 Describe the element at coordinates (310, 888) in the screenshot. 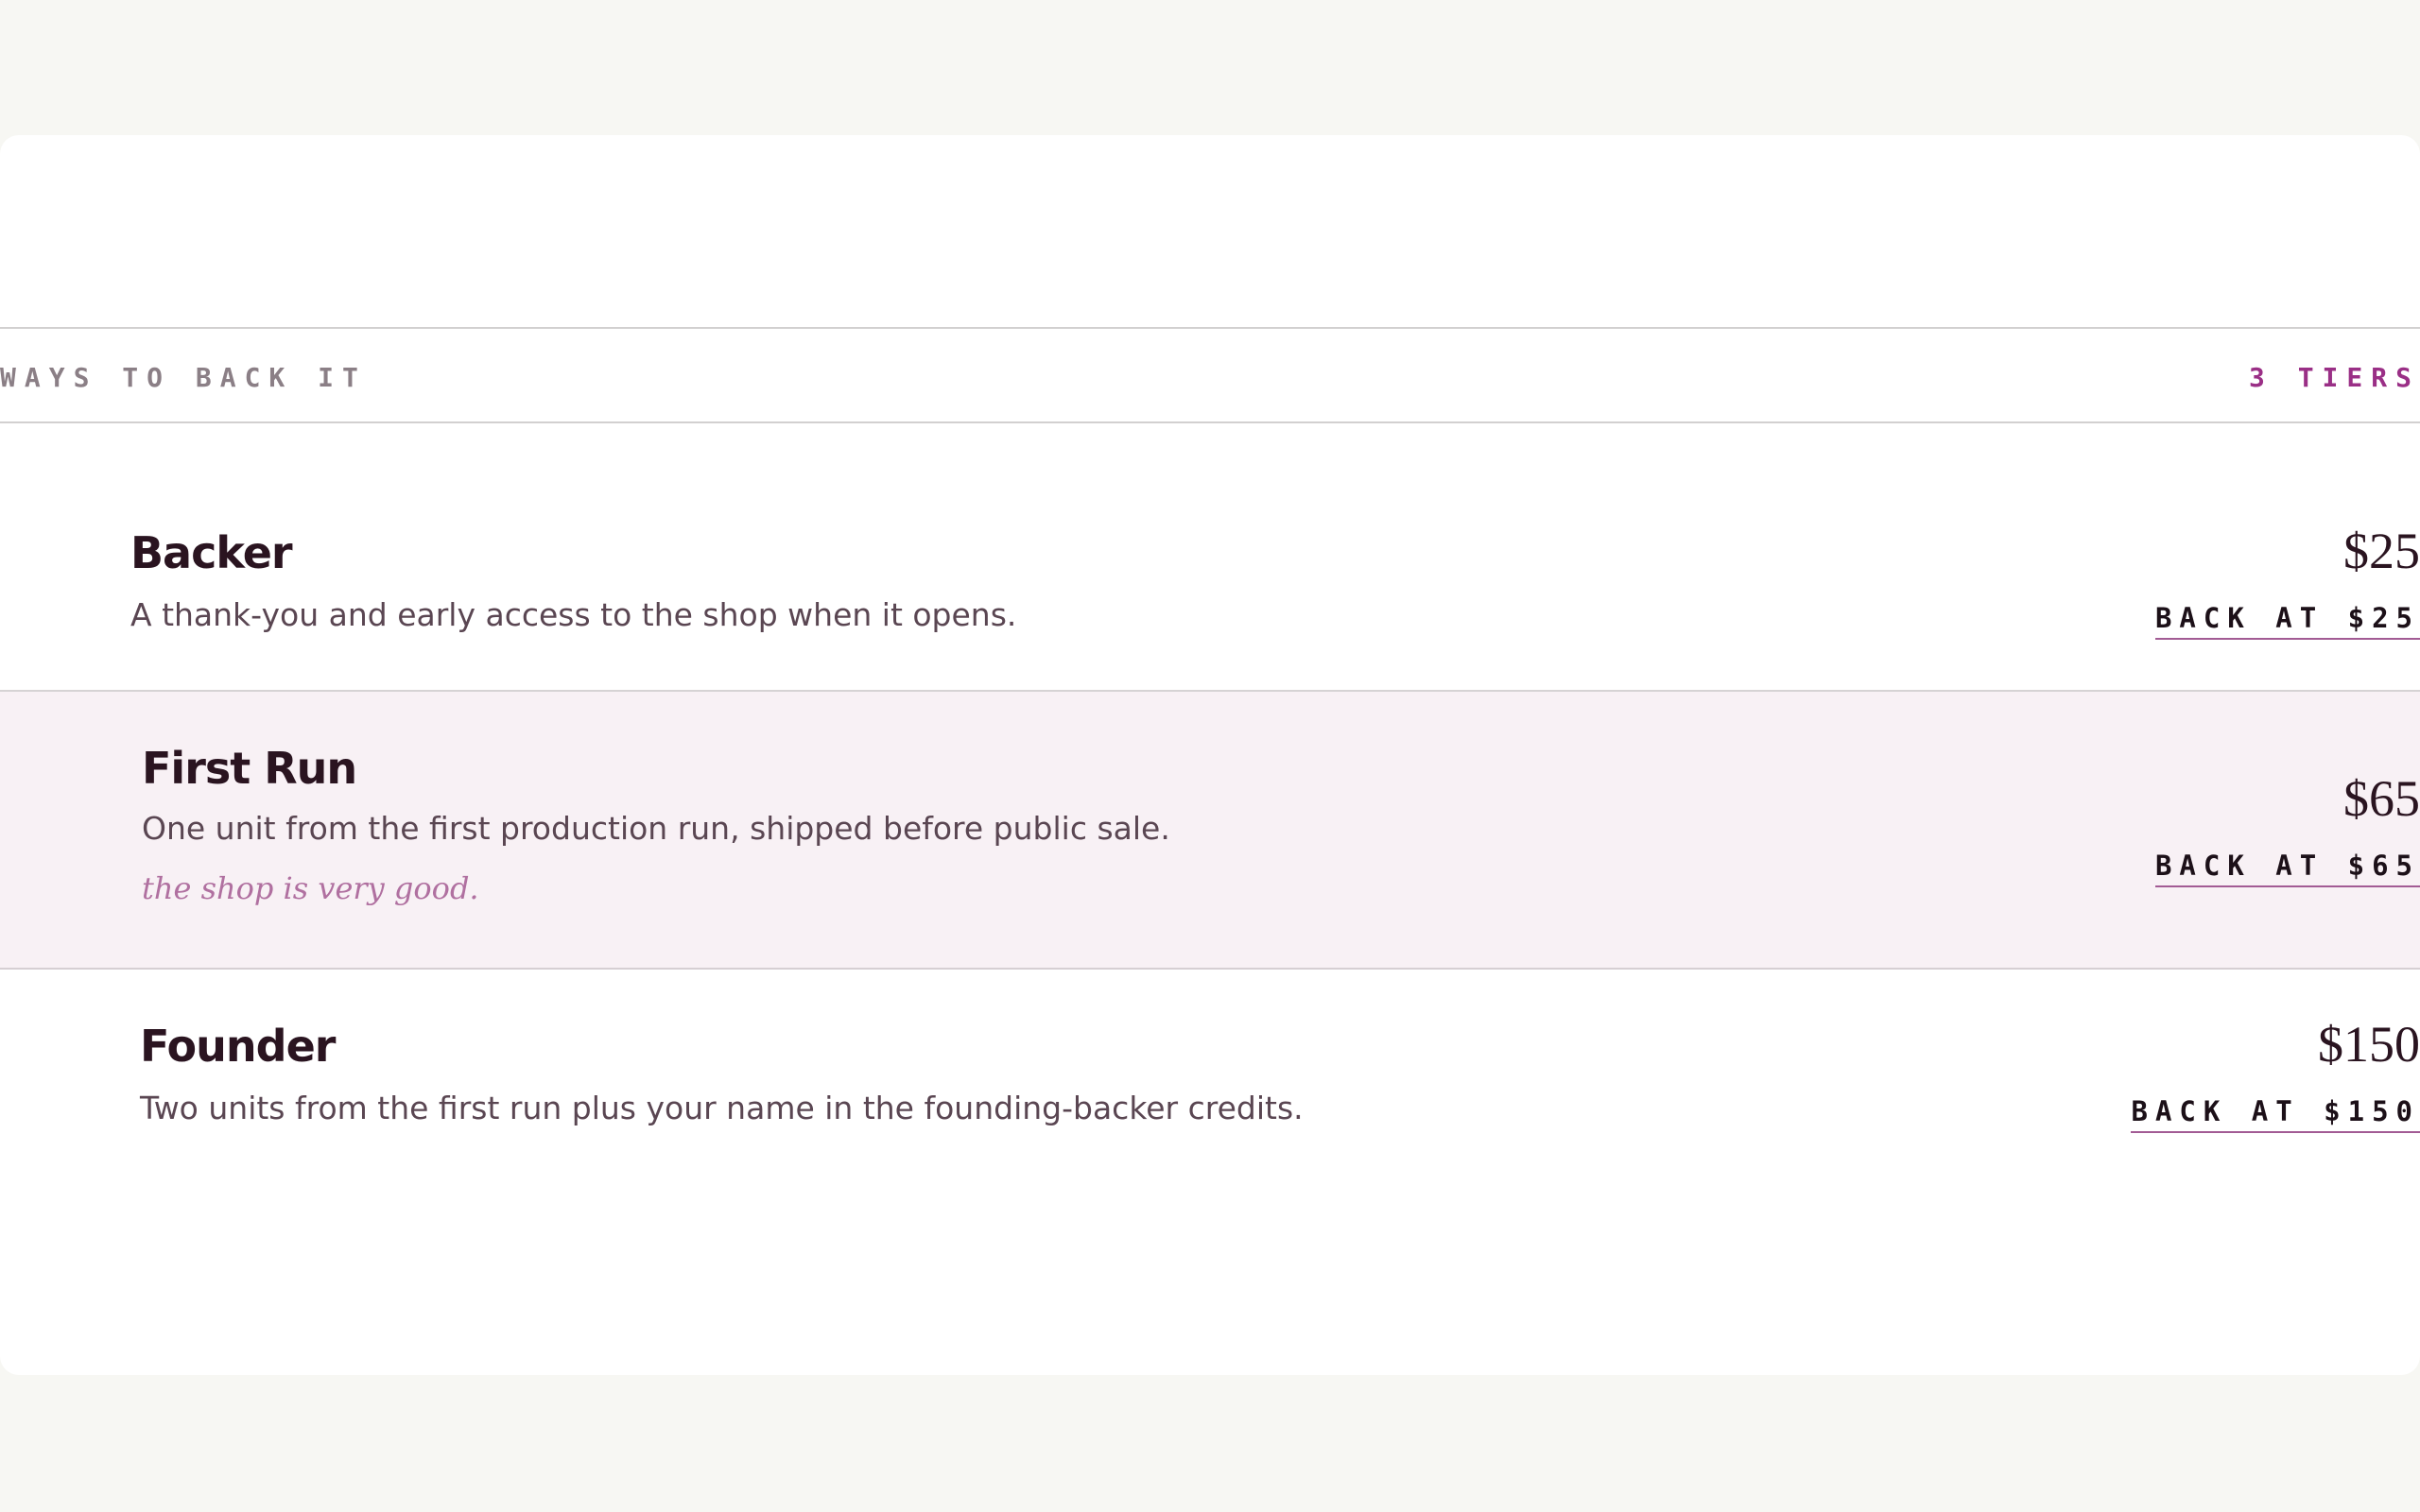

I see `tier-note: the shop is very good.` at that location.